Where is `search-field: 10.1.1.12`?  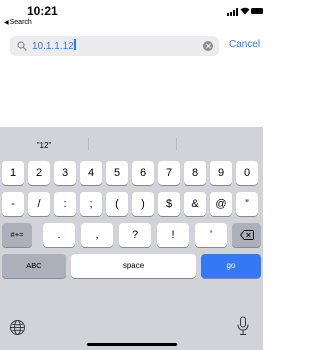 search-field: 10.1.1.12 is located at coordinates (114, 46).